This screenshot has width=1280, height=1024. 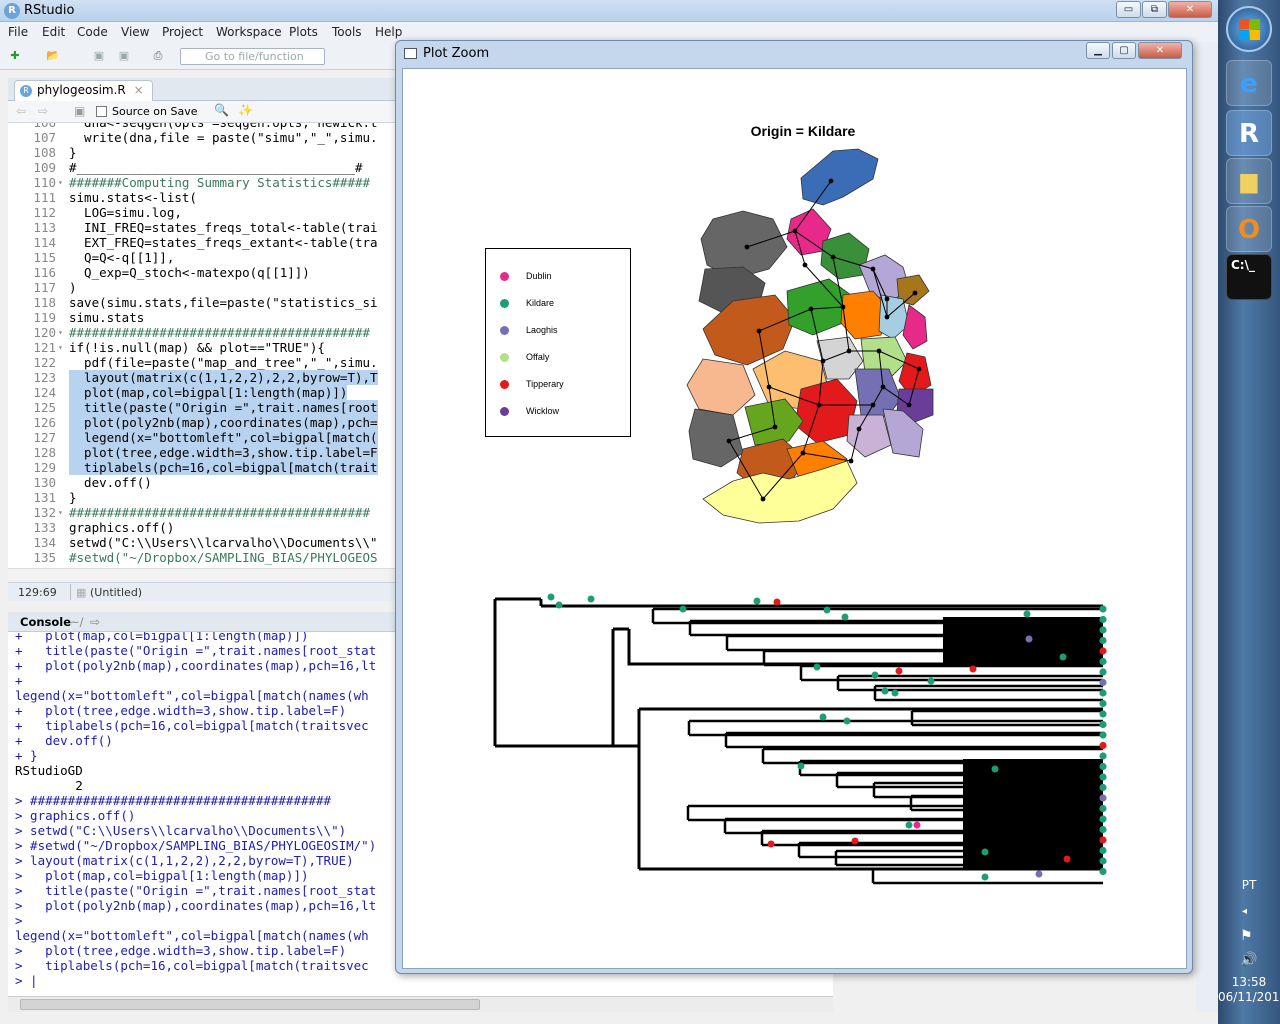 I want to click on console-tab: Console, so click(x=45, y=622).